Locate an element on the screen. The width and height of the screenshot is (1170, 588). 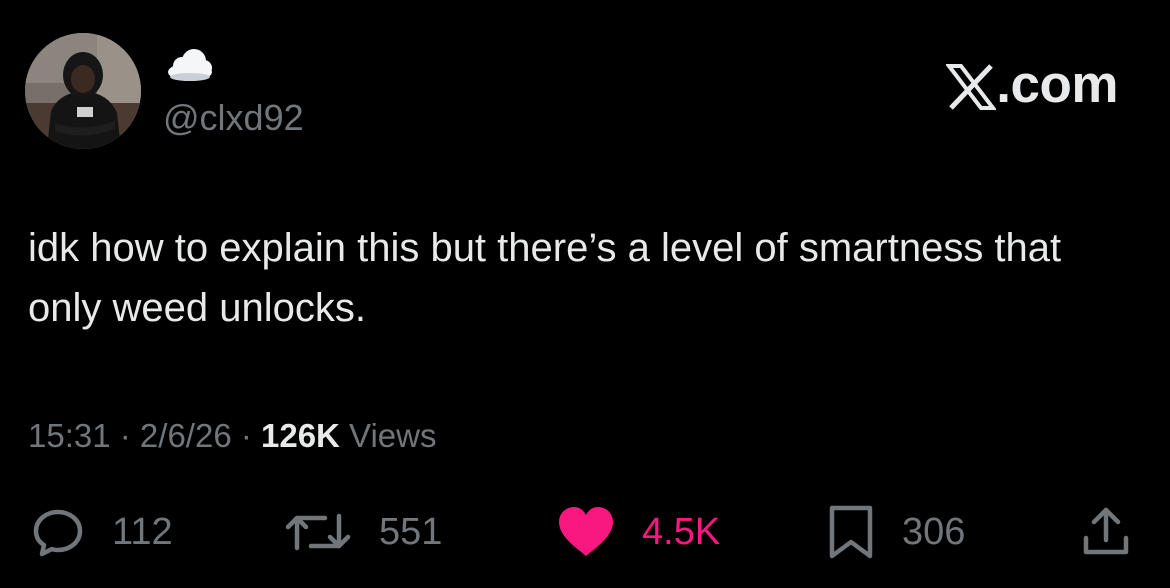
bookmark-icon is located at coordinates (851, 532).